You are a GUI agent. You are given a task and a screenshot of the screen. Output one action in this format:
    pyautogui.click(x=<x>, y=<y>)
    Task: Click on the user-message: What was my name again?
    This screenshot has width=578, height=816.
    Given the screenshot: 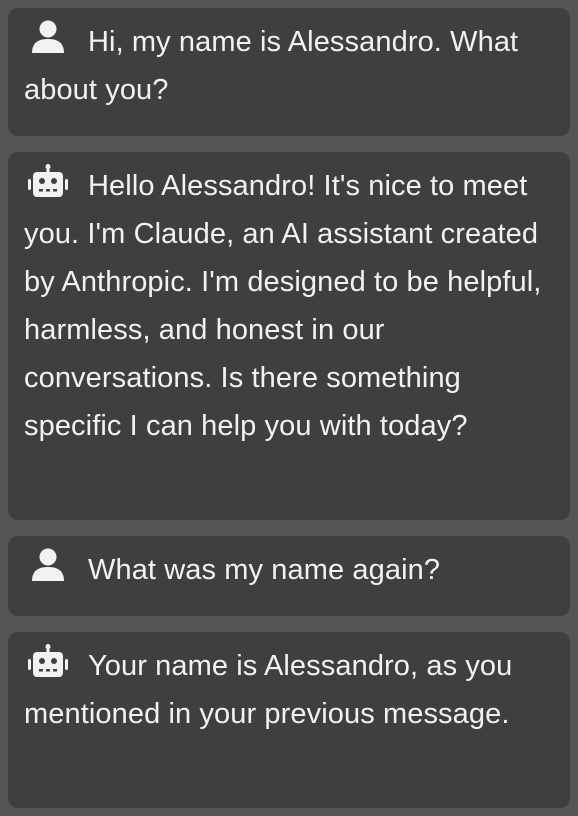 What is the action you would take?
    pyautogui.click(x=289, y=576)
    